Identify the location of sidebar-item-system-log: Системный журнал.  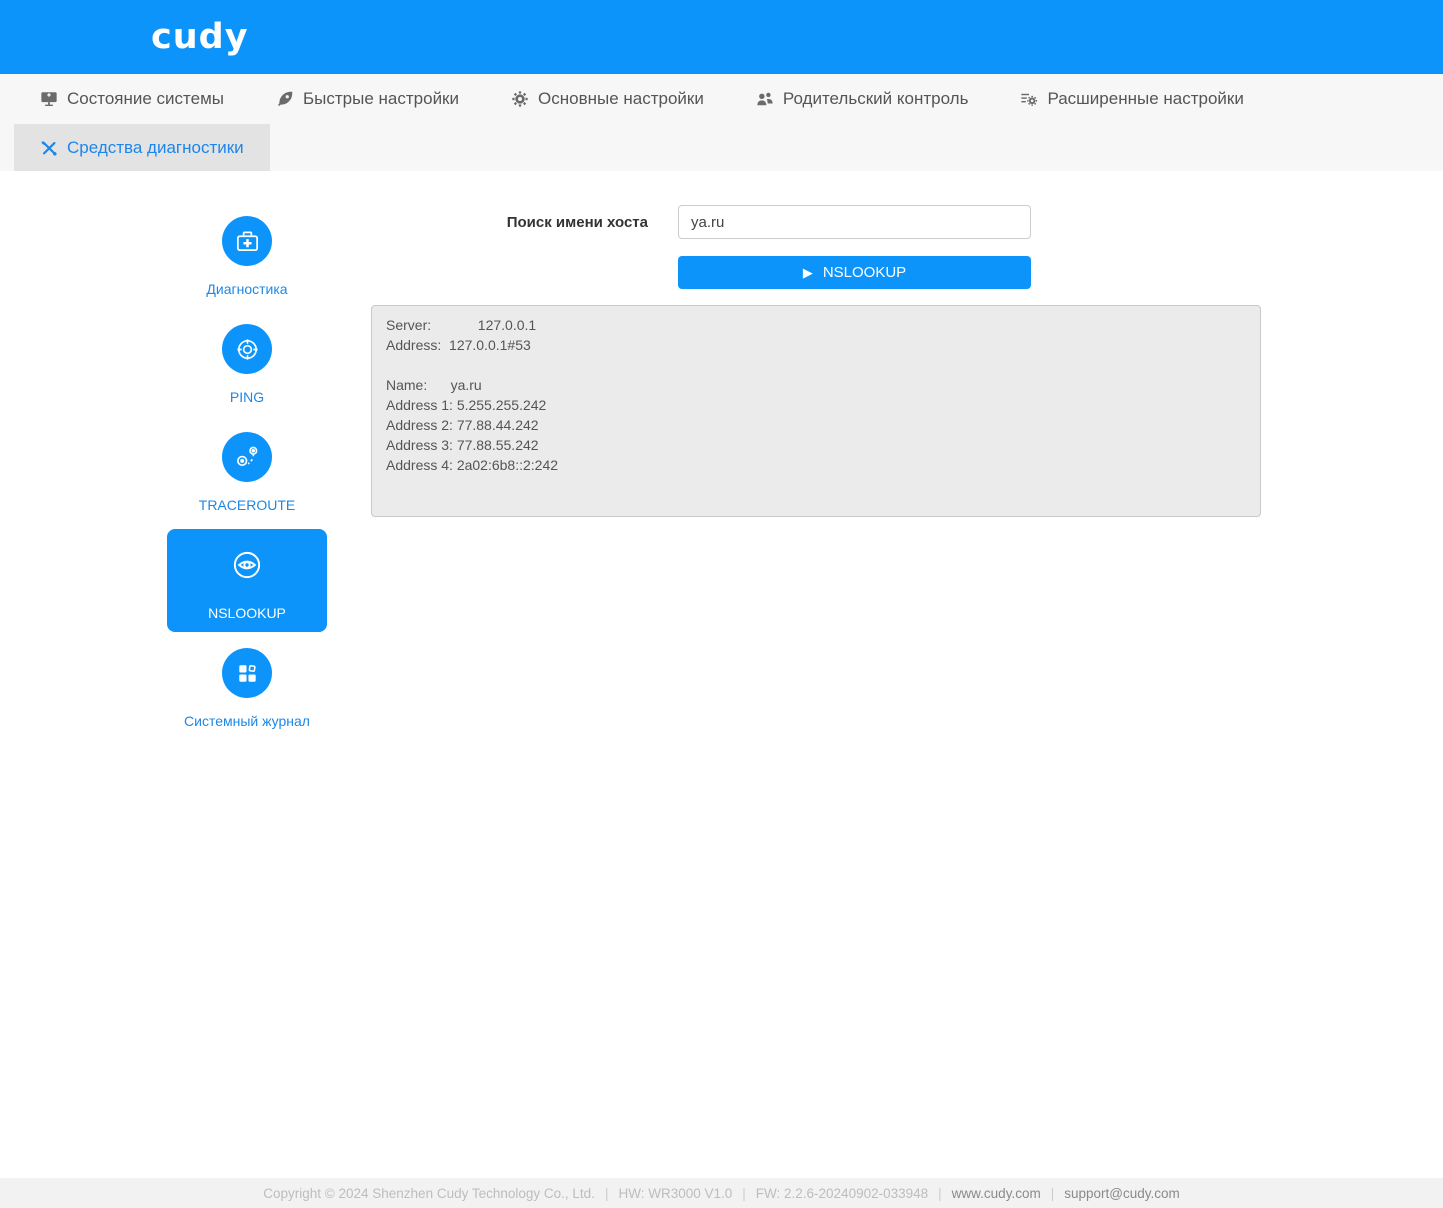
(247, 688).